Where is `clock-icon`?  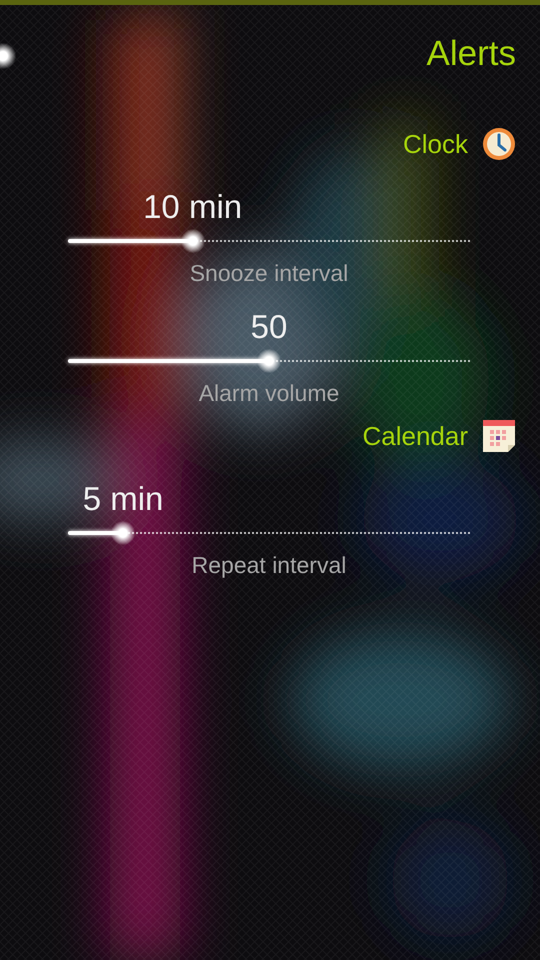 clock-icon is located at coordinates (499, 144).